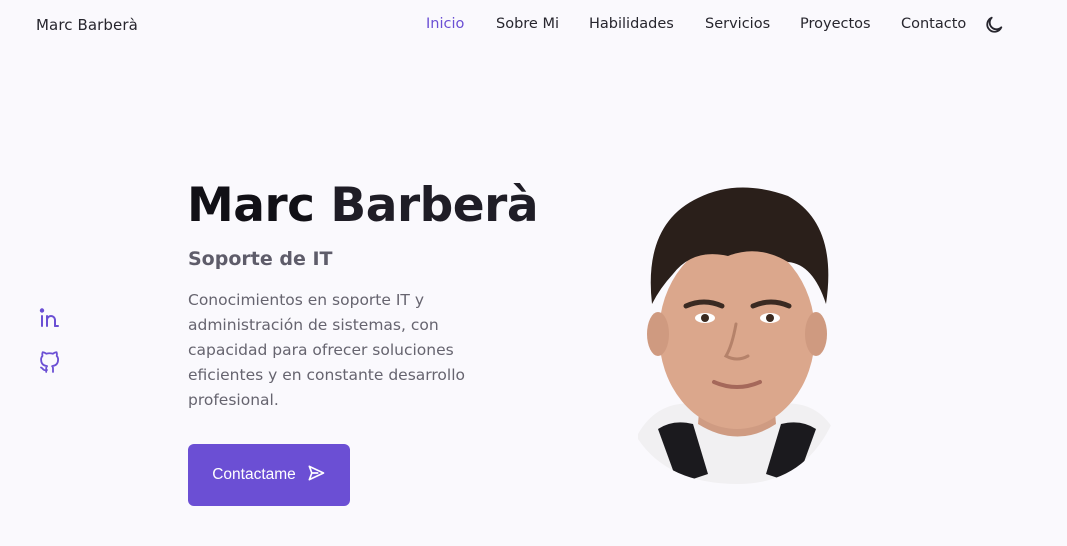  What do you see at coordinates (933, 24) in the screenshot?
I see `nav-item-contacto: Contacto` at bounding box center [933, 24].